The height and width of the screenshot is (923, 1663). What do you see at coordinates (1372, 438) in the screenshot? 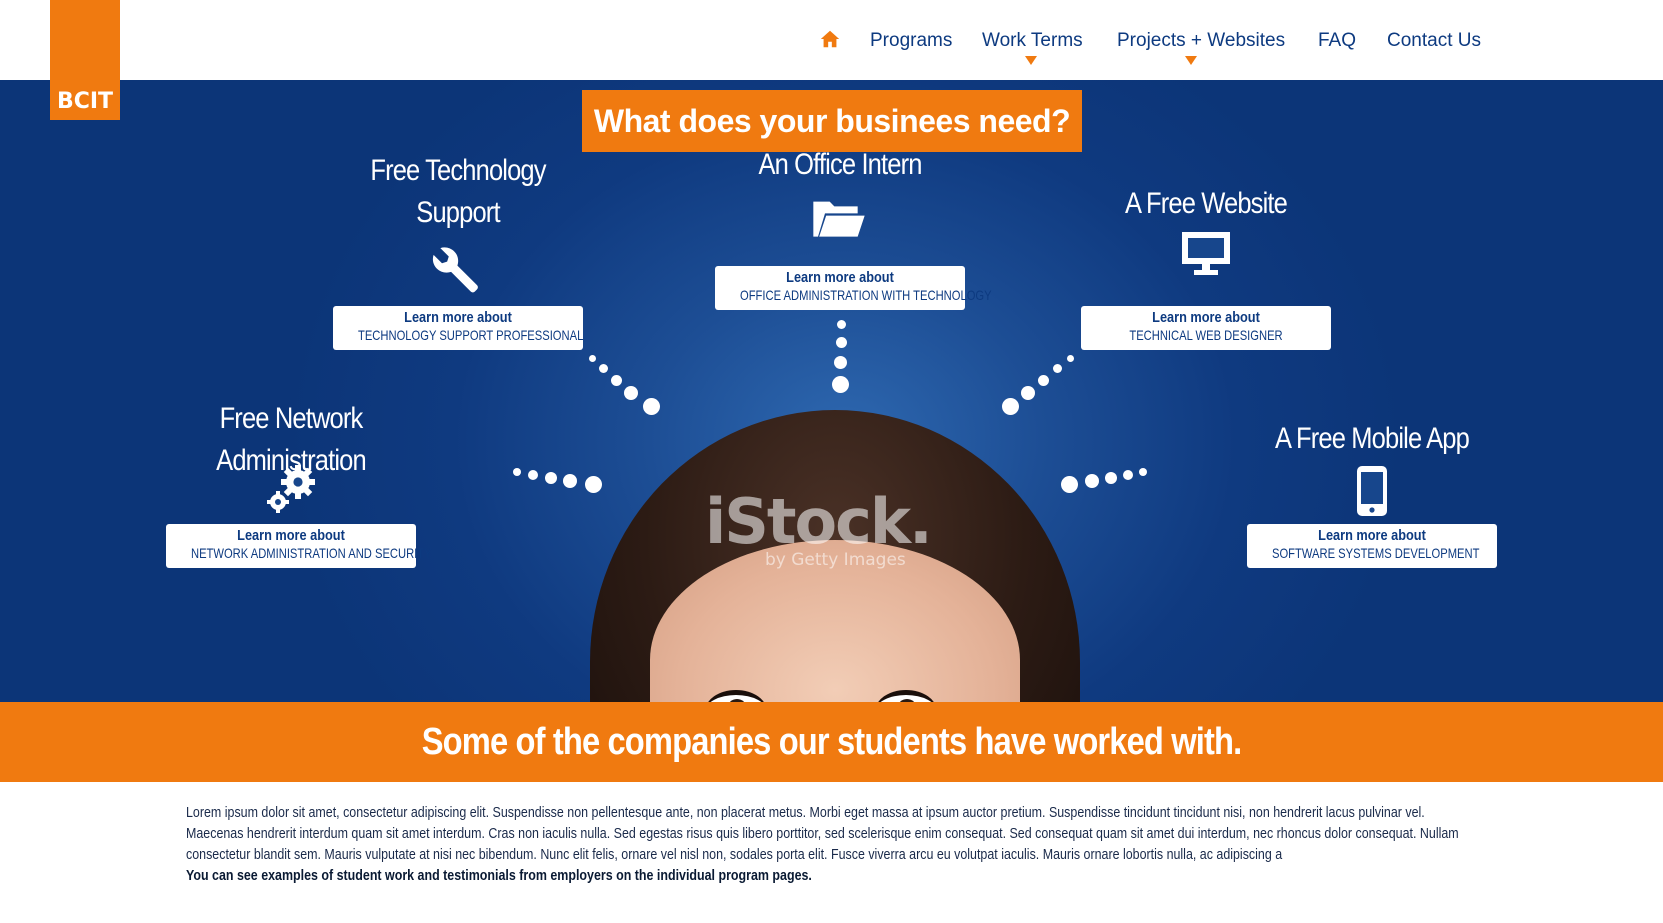
I see `service-title-mobile-app: A Free Mobile App` at bounding box center [1372, 438].